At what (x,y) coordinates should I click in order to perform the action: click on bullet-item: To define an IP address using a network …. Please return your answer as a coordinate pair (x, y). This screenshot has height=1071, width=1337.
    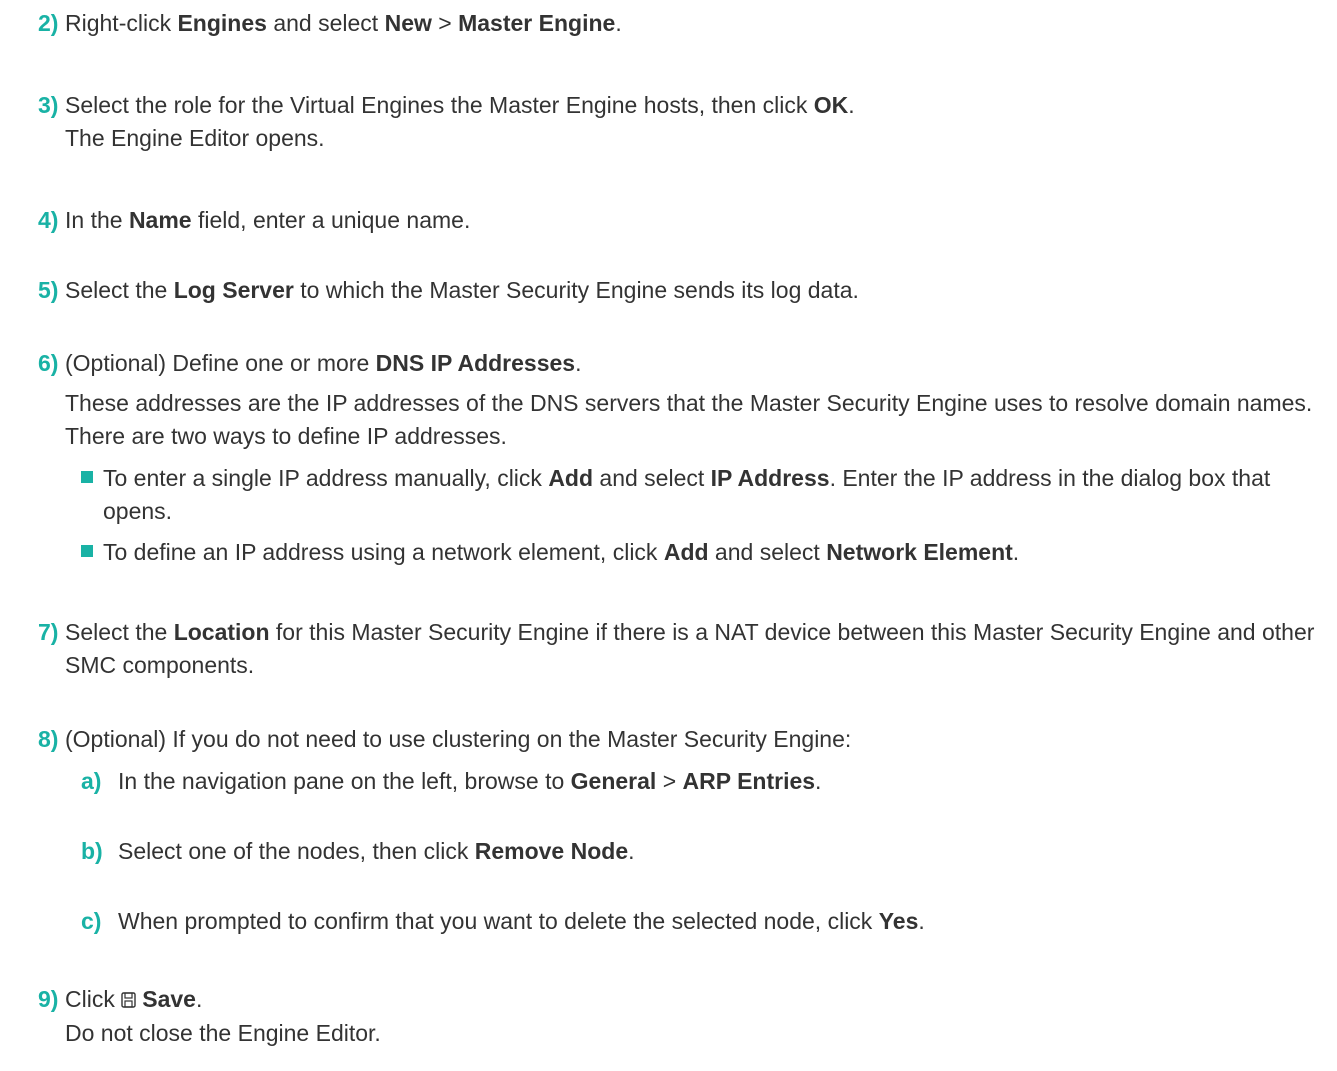
    Looking at the image, I should click on (561, 552).